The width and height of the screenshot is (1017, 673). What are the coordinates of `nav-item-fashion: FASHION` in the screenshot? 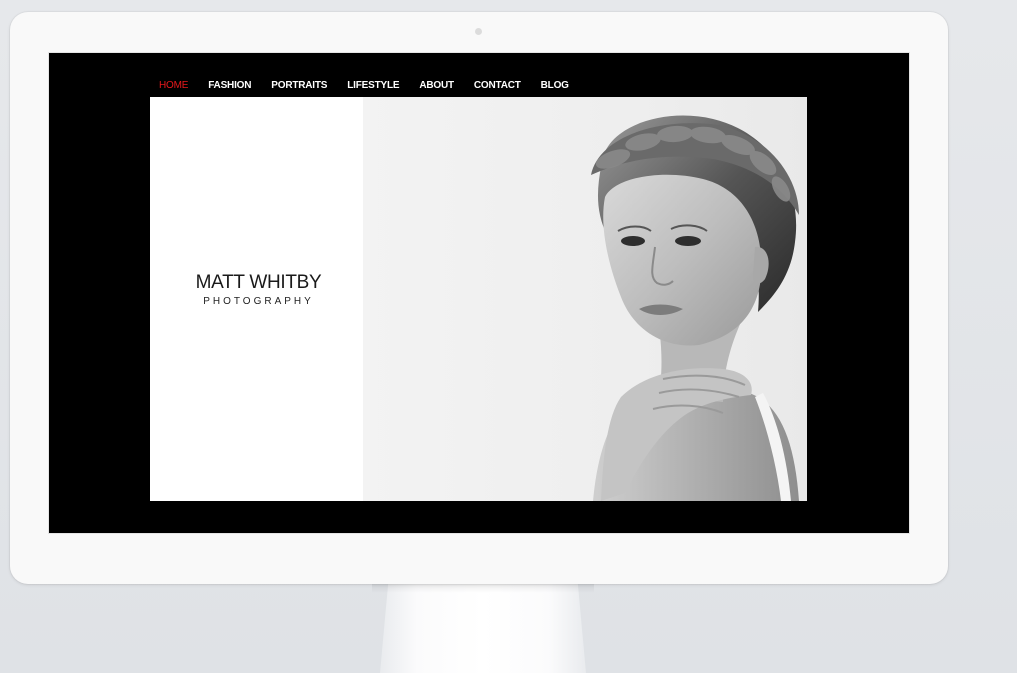 It's located at (229, 86).